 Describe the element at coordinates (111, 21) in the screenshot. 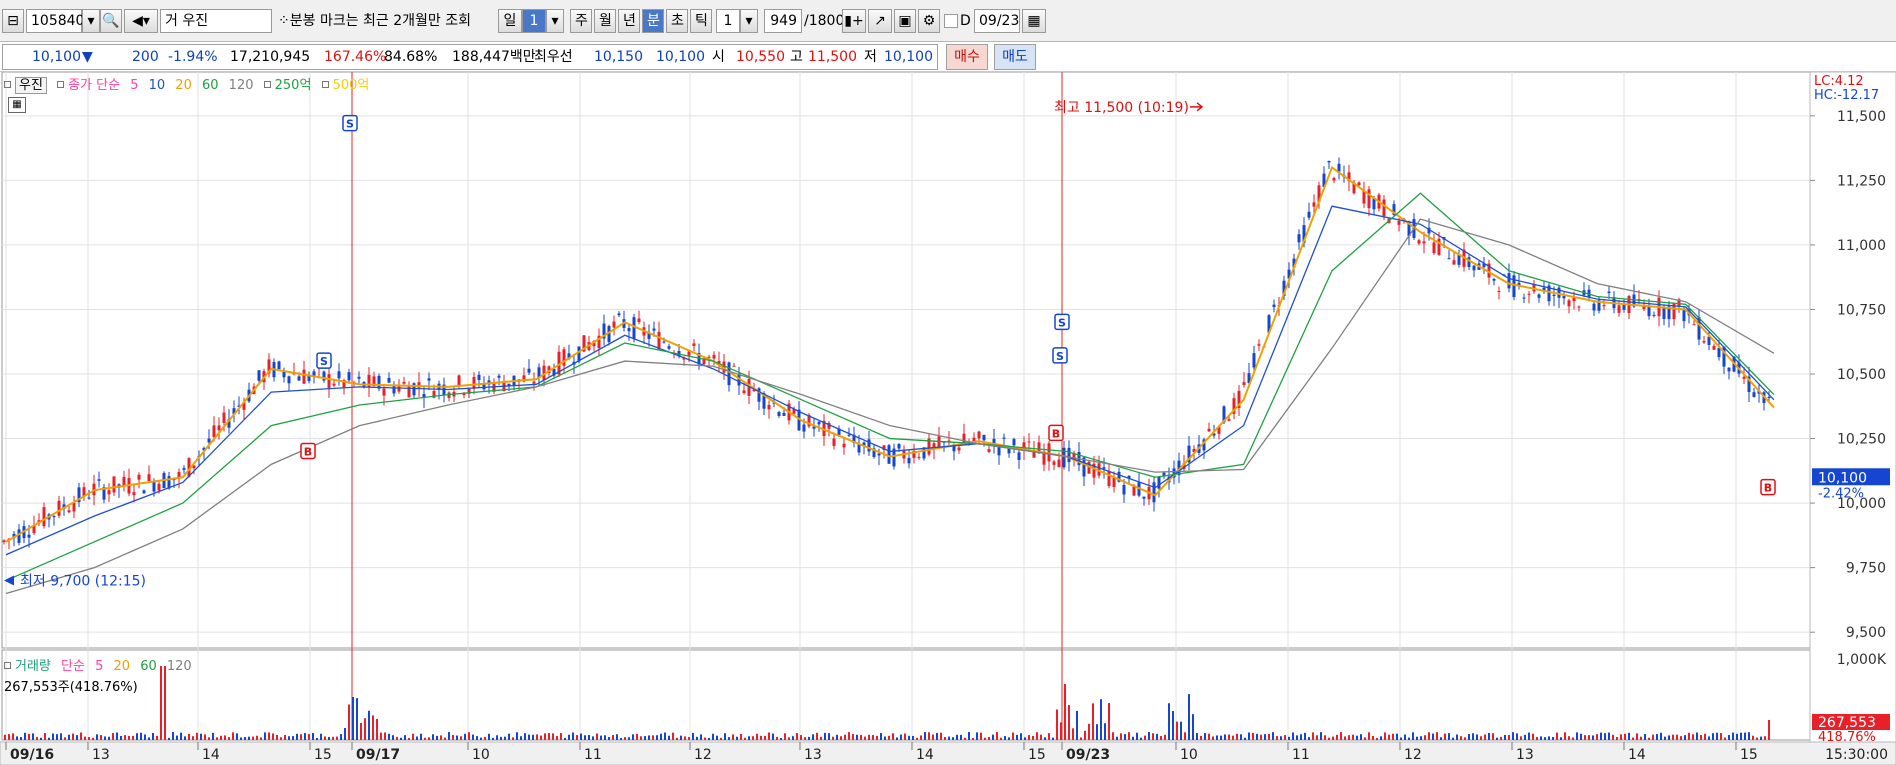

I see `search-icon: 🔍` at that location.